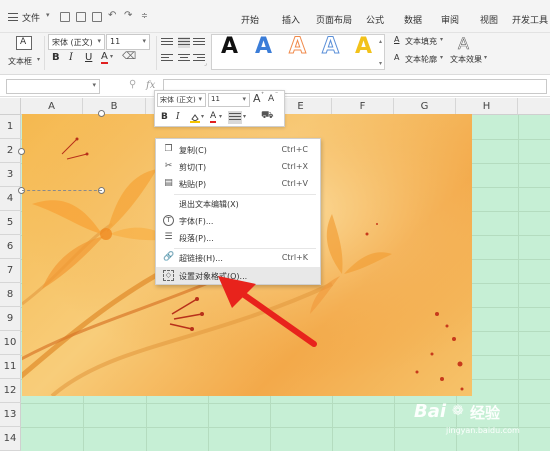 This screenshot has width=550, height=451. Describe the element at coordinates (425, 106) in the screenshot. I see `column-header: G` at that location.